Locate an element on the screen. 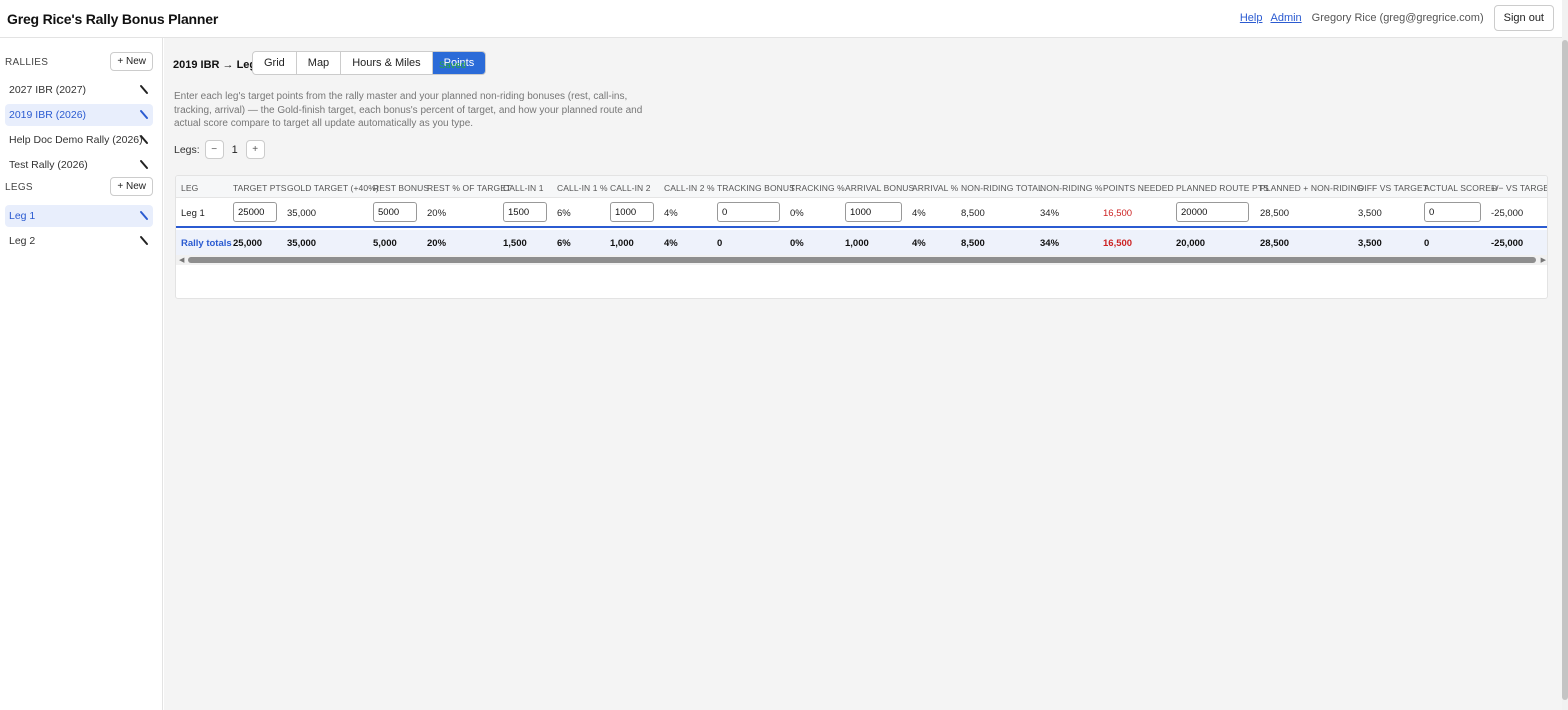 This screenshot has width=1568, height=710. non-riding-total-cell: 8,500 is located at coordinates (973, 213).